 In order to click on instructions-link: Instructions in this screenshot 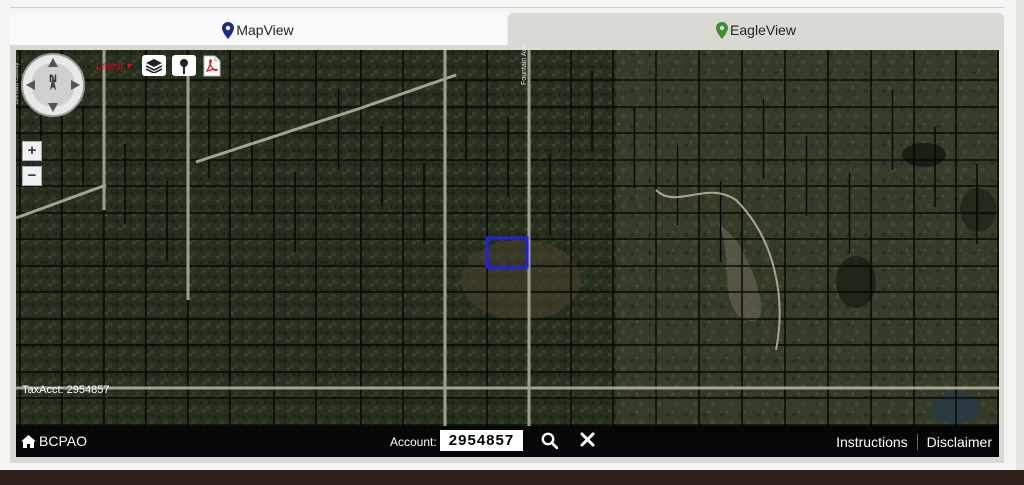, I will do `click(872, 442)`.